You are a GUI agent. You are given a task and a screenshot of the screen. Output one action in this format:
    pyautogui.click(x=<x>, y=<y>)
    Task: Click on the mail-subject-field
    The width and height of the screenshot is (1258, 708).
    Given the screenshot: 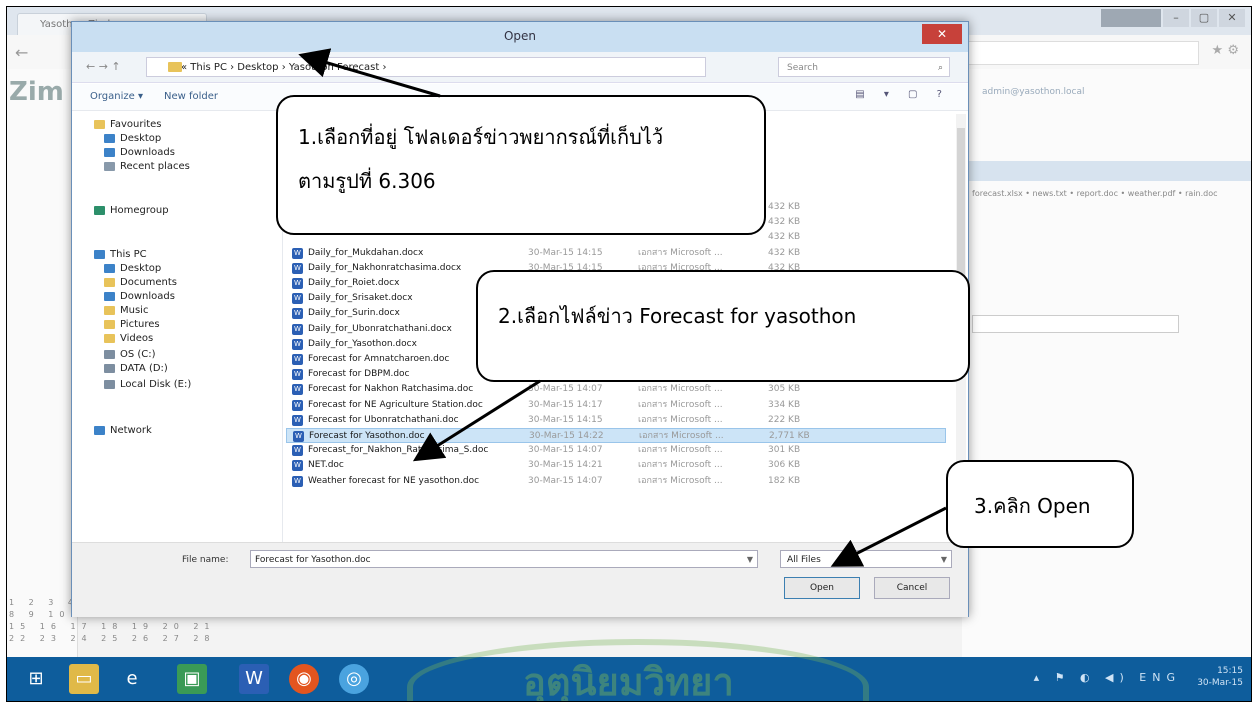 What is the action you would take?
    pyautogui.click(x=1075, y=324)
    